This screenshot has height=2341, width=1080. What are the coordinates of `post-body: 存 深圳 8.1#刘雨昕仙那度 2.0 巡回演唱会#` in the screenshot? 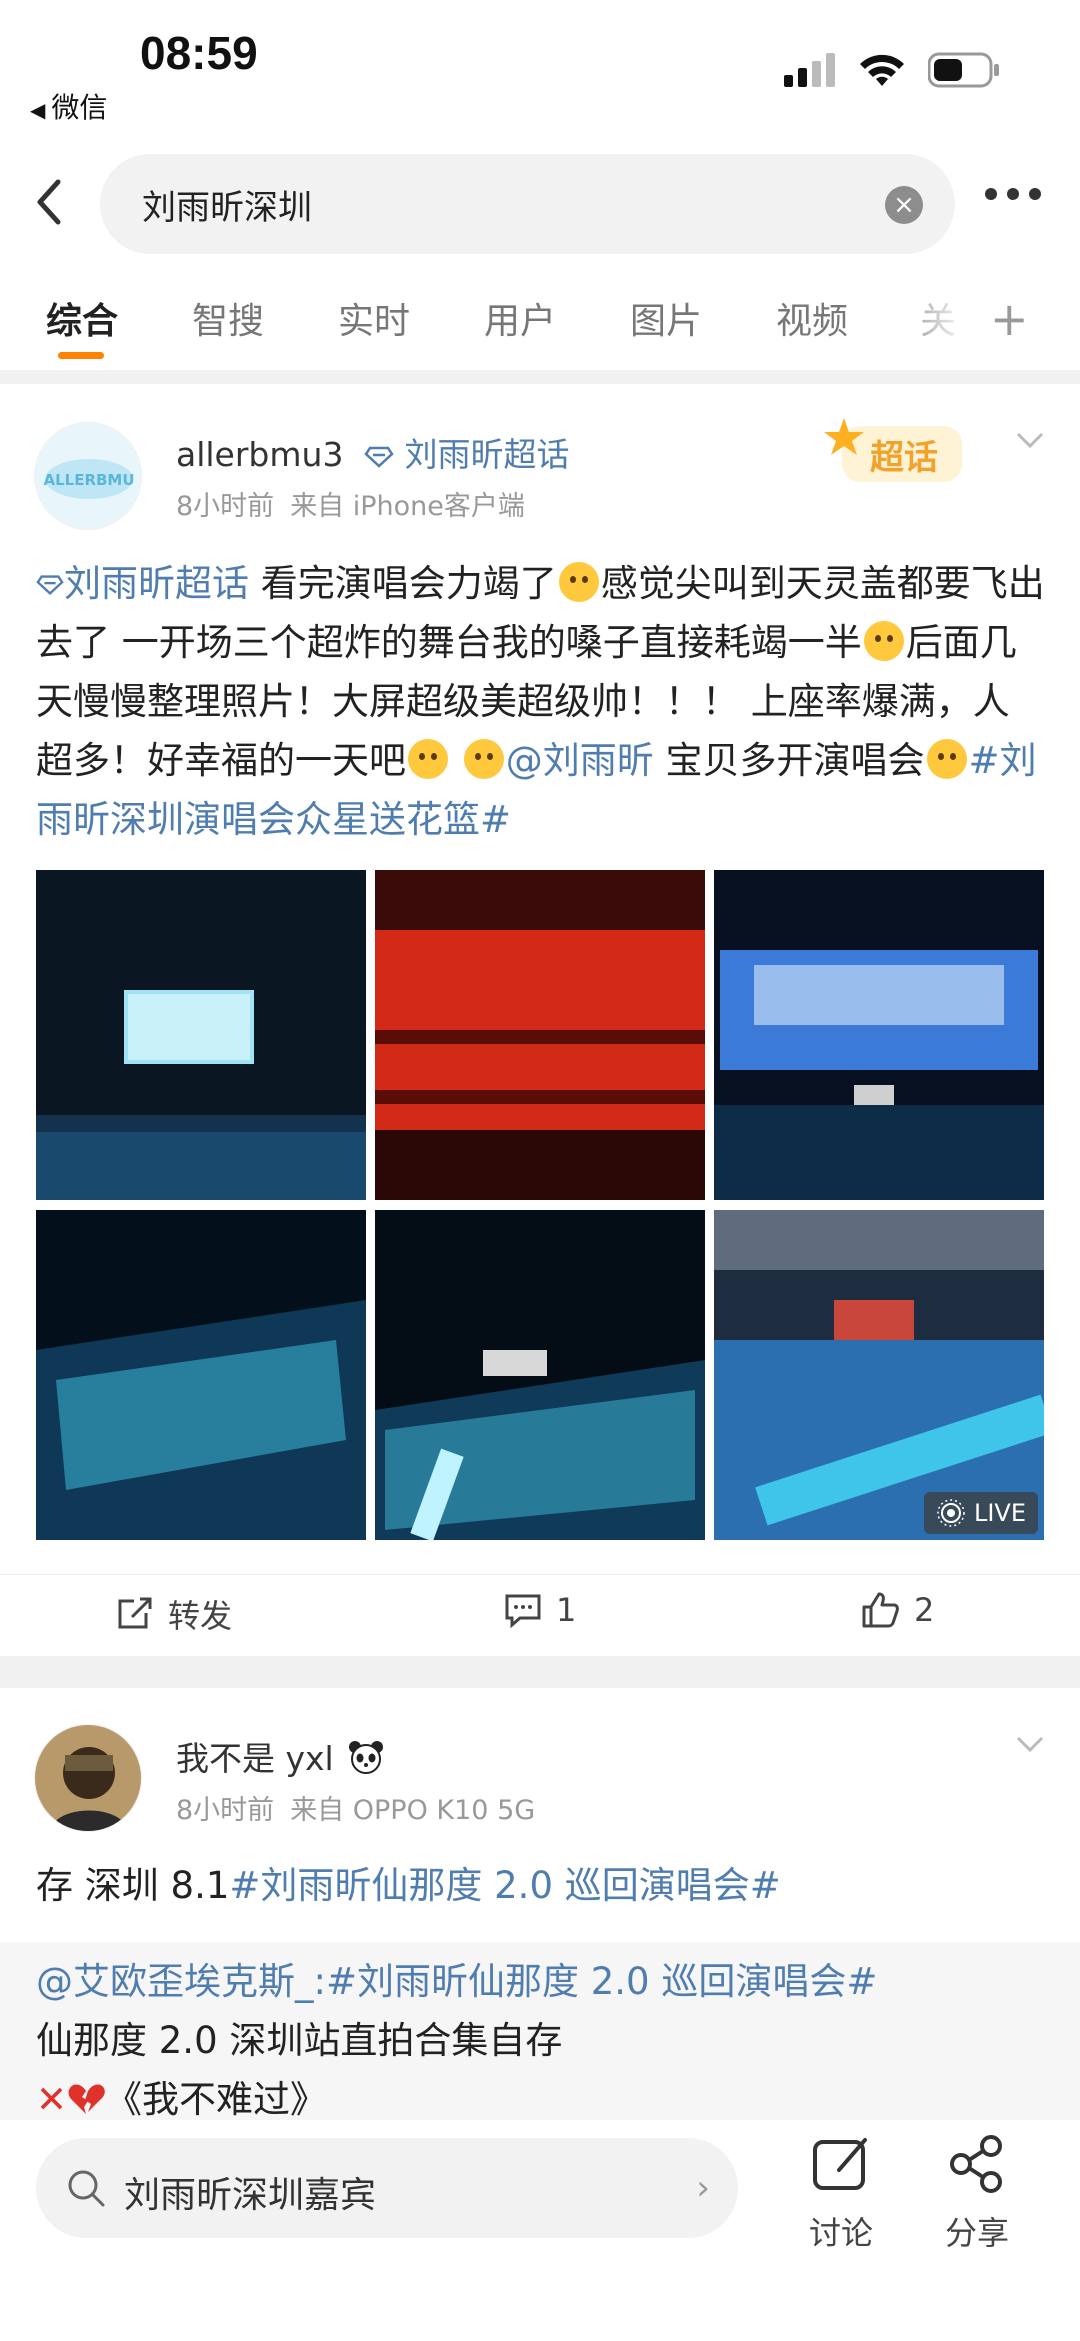 It's located at (541, 1885).